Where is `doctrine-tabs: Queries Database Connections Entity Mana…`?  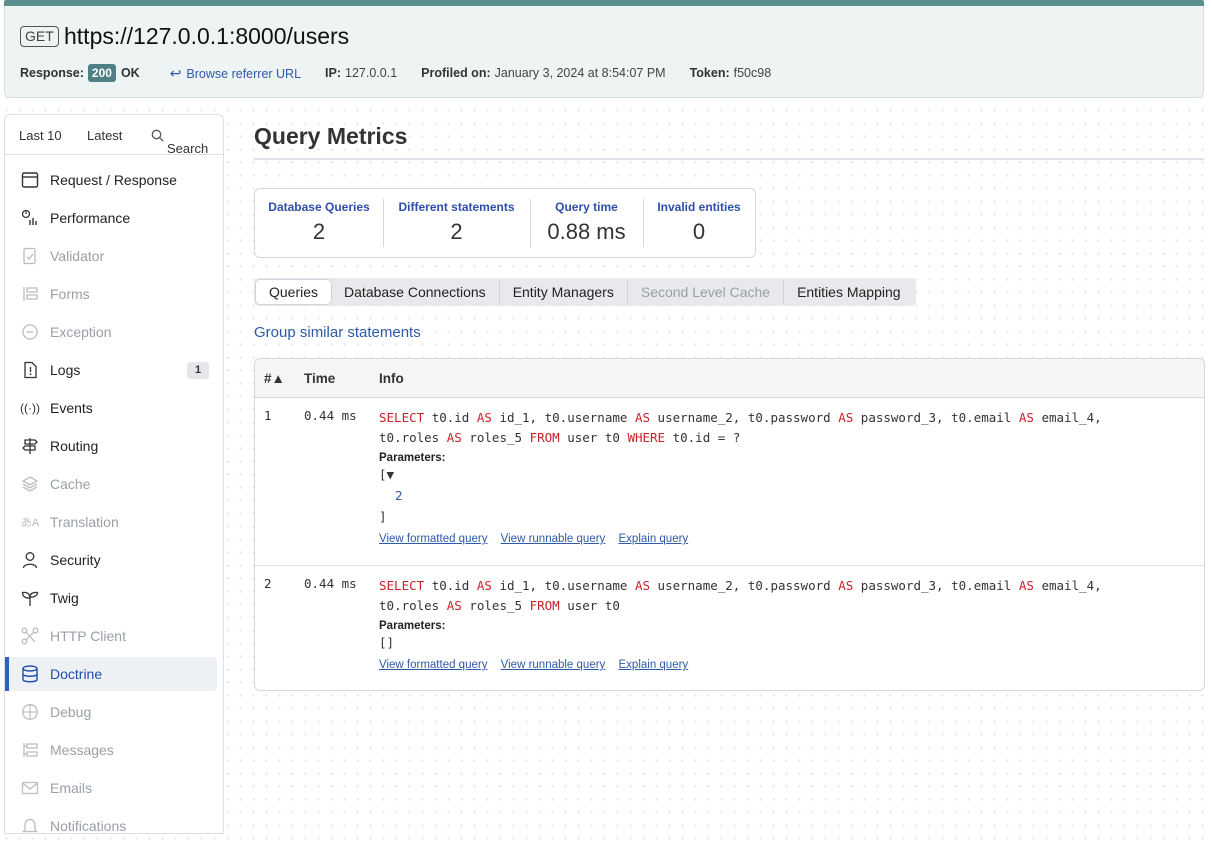 doctrine-tabs: Queries Database Connections Entity Mana… is located at coordinates (585, 292).